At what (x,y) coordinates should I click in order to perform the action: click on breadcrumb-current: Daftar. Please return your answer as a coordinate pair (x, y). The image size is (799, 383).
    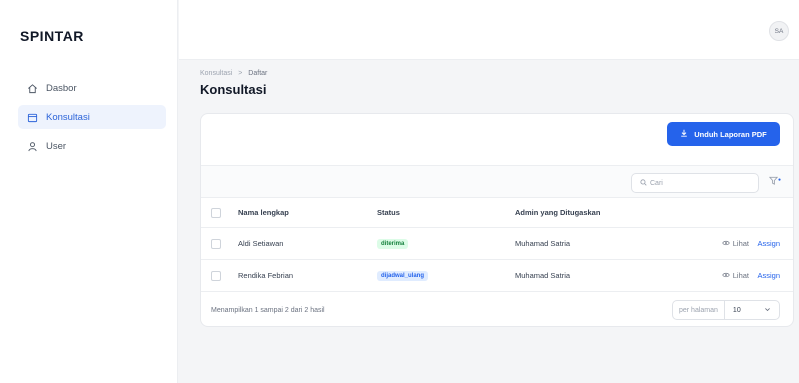
    Looking at the image, I should click on (258, 73).